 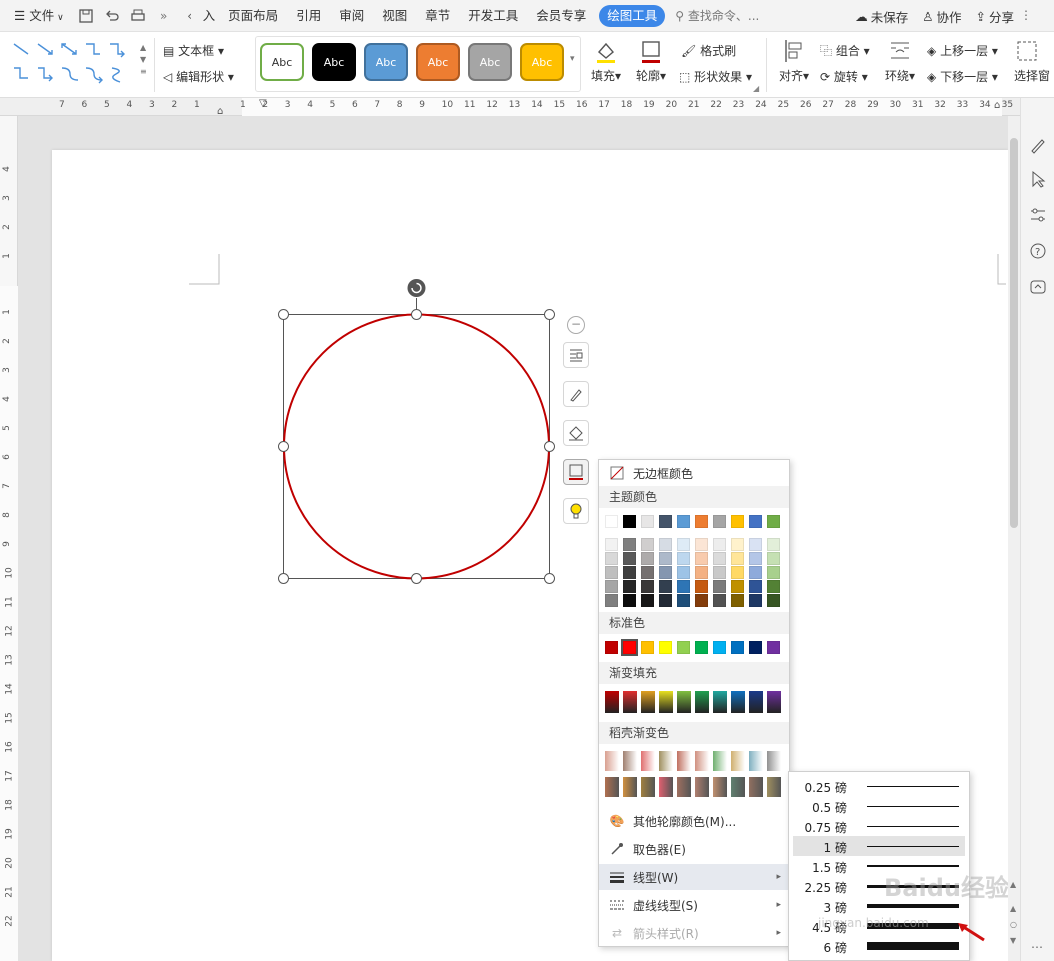 What do you see at coordinates (576, 394) in the screenshot?
I see `shape-style-button` at bounding box center [576, 394].